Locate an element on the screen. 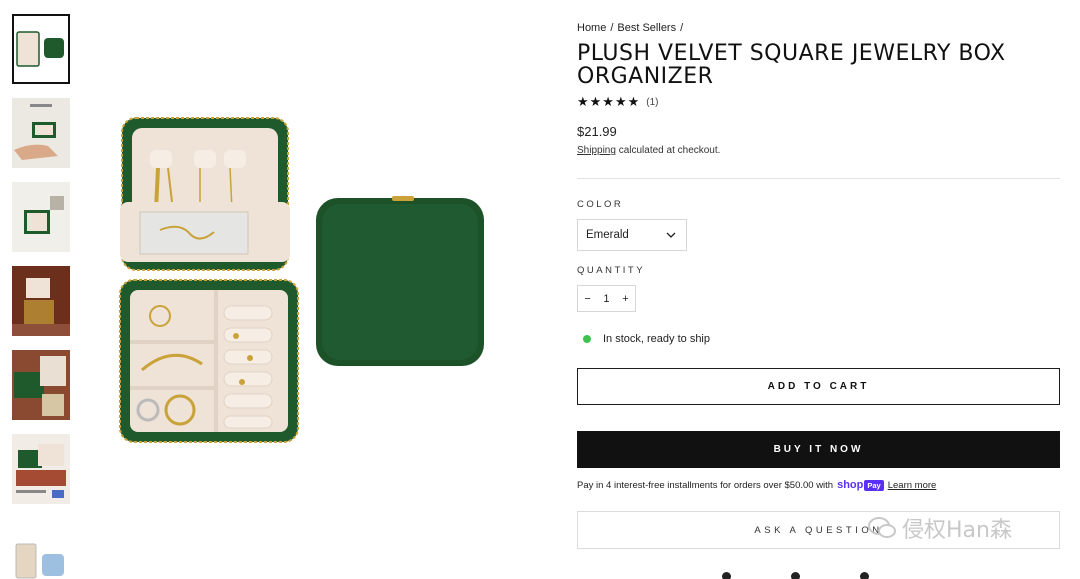 The width and height of the screenshot is (1080, 579). learn-more-link: Learn more is located at coordinates (912, 485).